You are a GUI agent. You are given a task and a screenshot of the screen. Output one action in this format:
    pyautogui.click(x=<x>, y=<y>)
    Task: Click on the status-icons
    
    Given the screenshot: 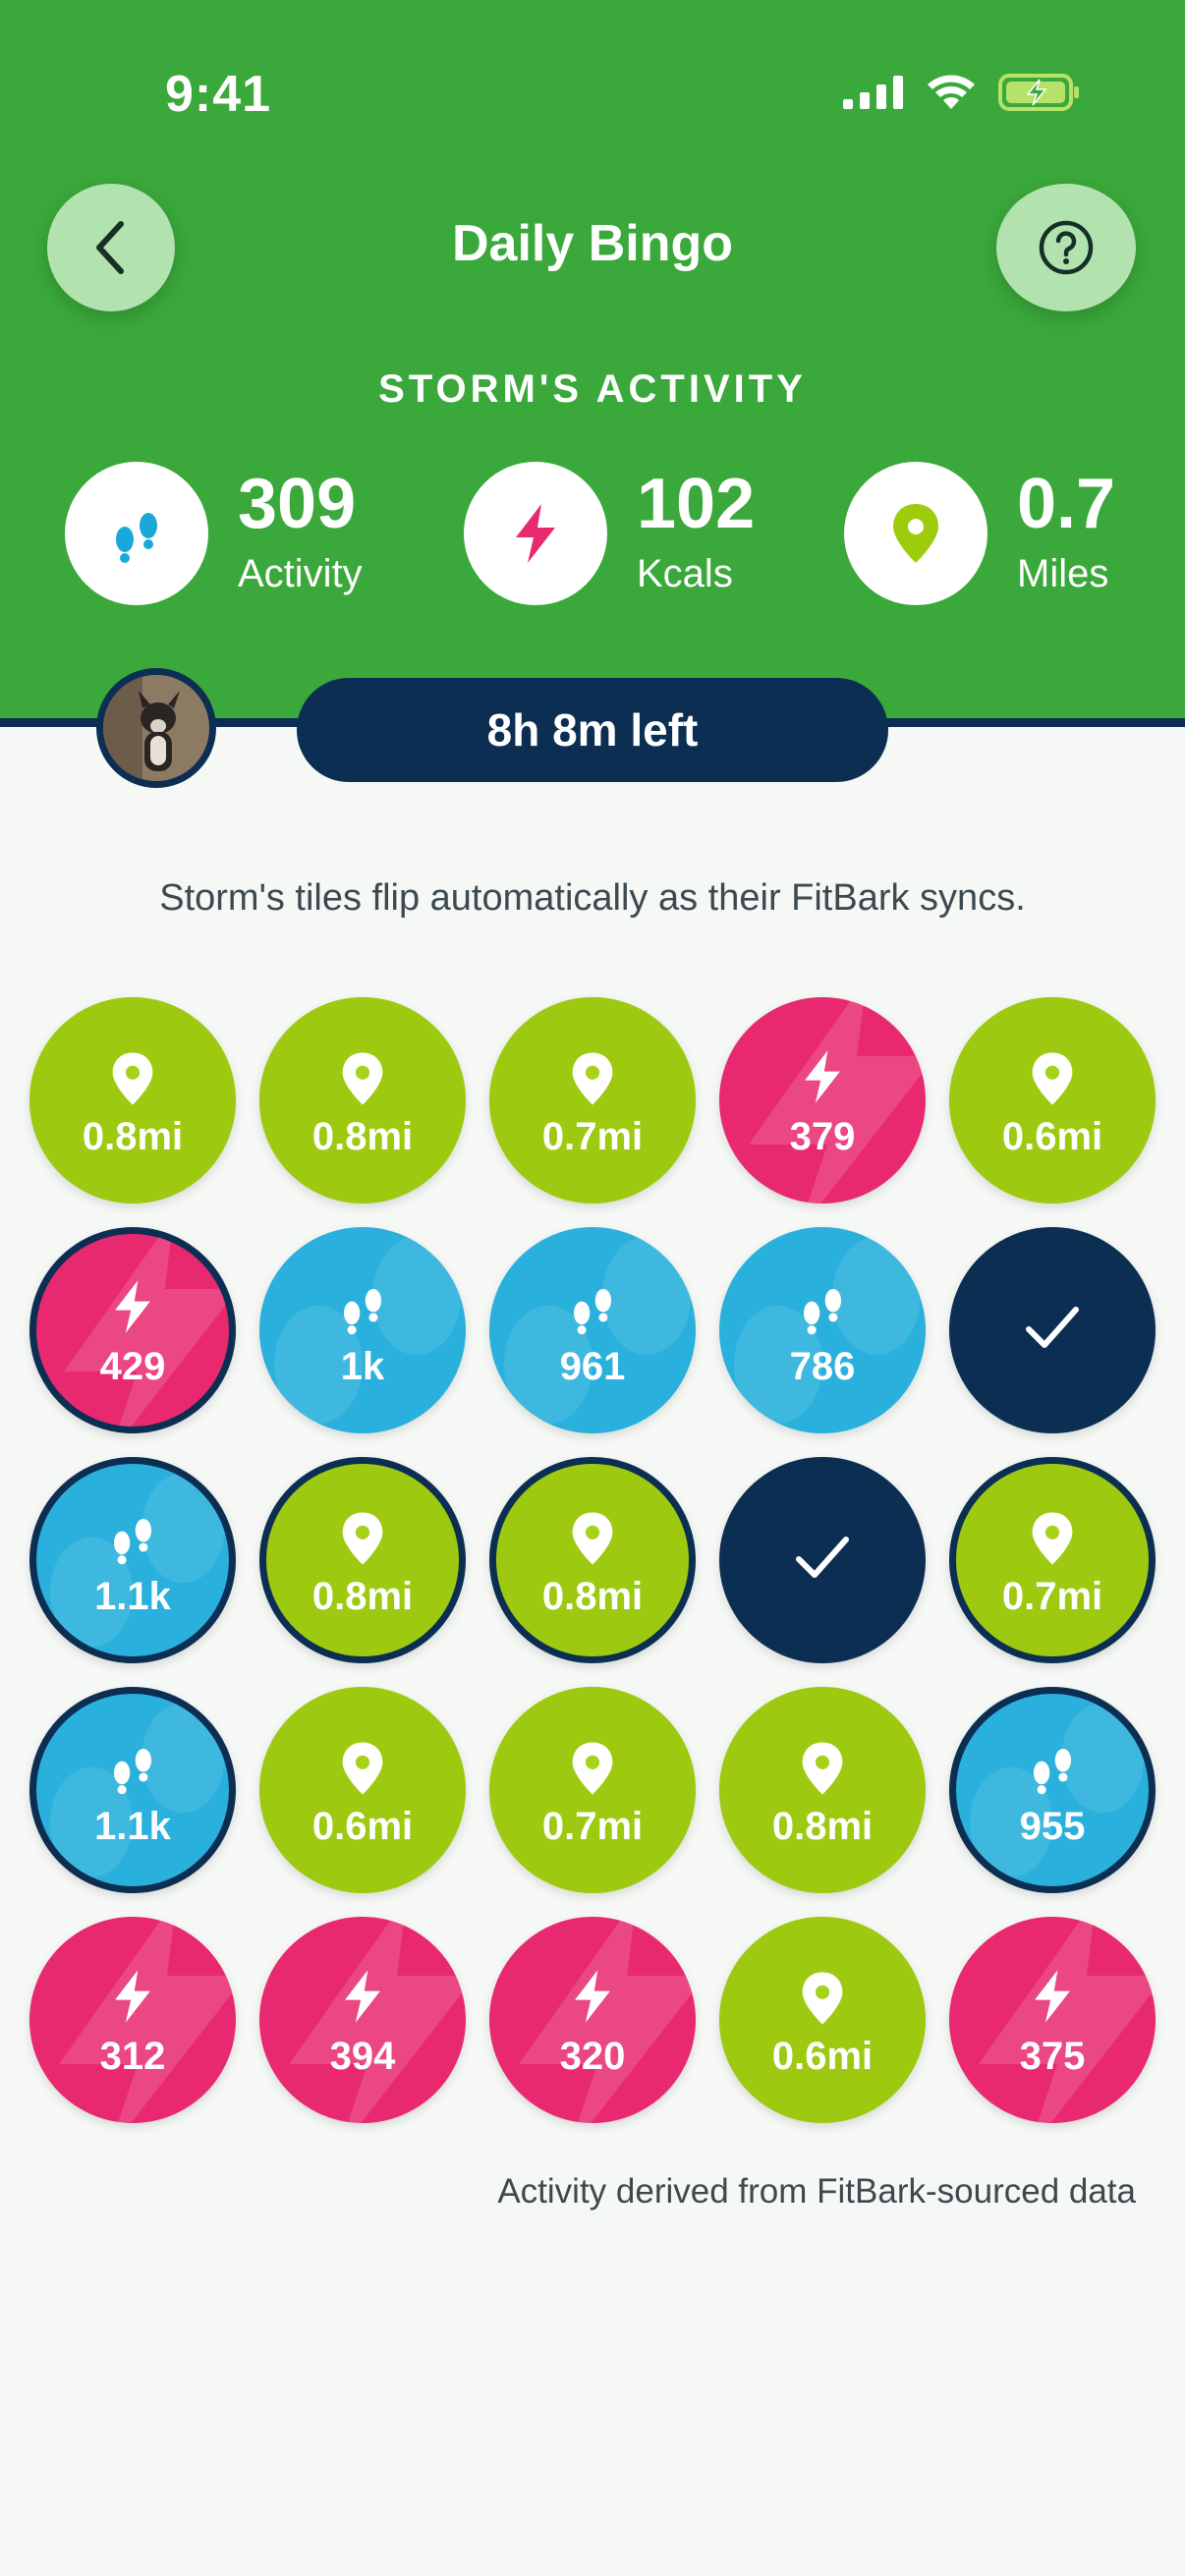 What is the action you would take?
    pyautogui.click(x=962, y=95)
    